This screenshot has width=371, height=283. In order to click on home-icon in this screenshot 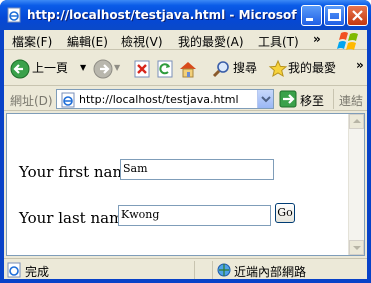, I will do `click(188, 69)`.